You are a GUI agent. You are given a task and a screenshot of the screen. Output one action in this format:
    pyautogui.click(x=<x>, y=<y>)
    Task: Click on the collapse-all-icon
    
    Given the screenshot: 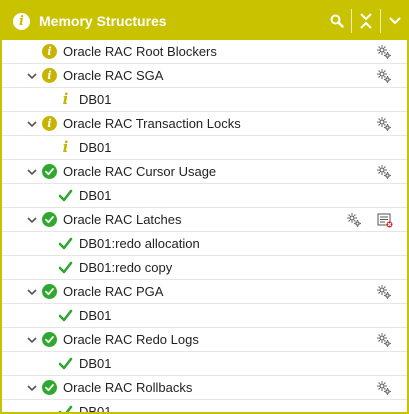 What is the action you would take?
    pyautogui.click(x=366, y=21)
    